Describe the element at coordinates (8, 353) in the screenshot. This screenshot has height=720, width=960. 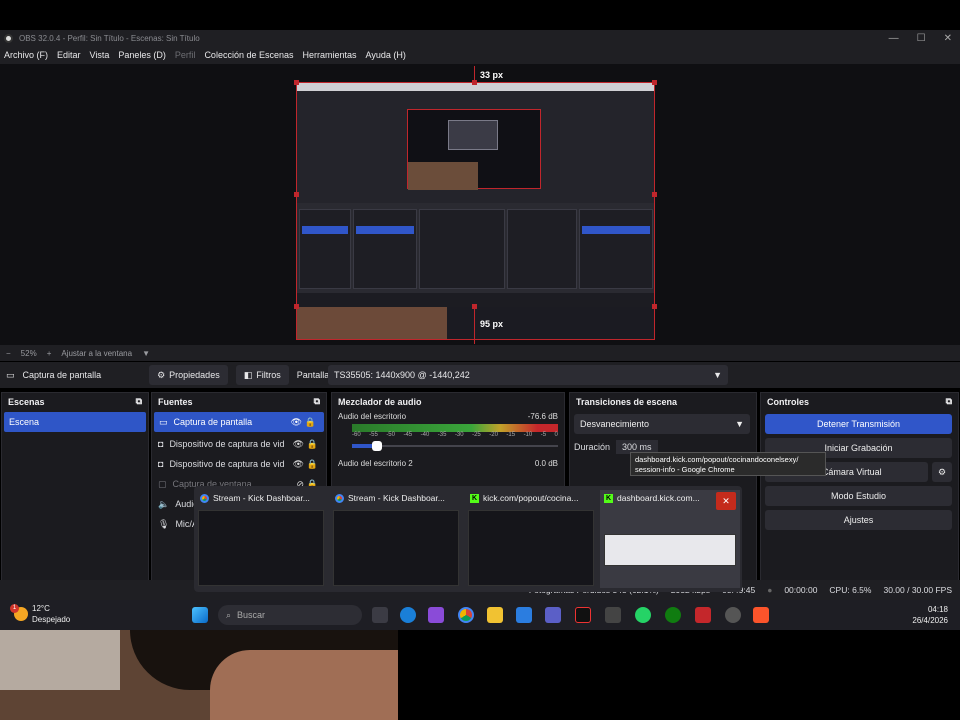
I see `zoom-out-button: −` at that location.